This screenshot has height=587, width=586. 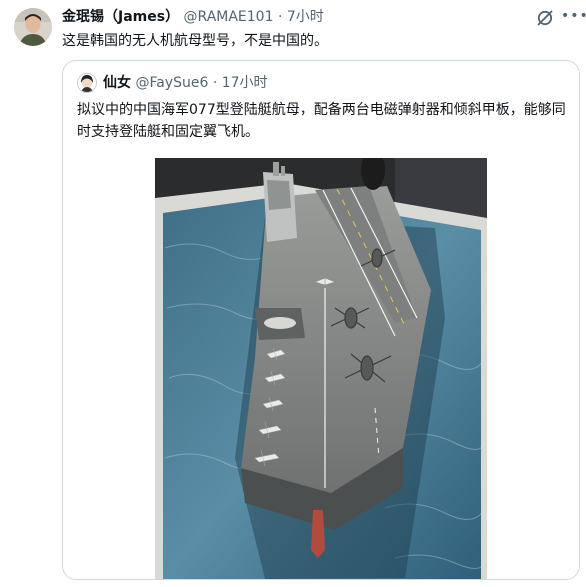 I want to click on tweet-timestamp: · 7小时, so click(x=301, y=17).